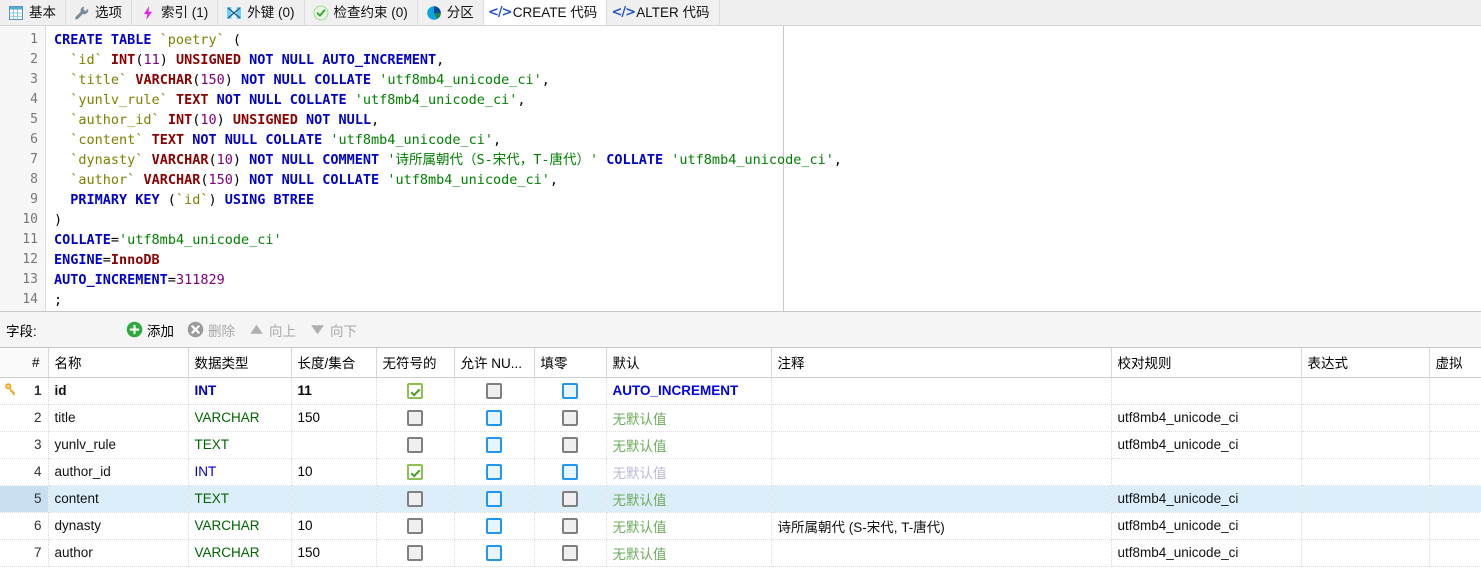  I want to click on datatype-cell: TEXT, so click(240, 445).